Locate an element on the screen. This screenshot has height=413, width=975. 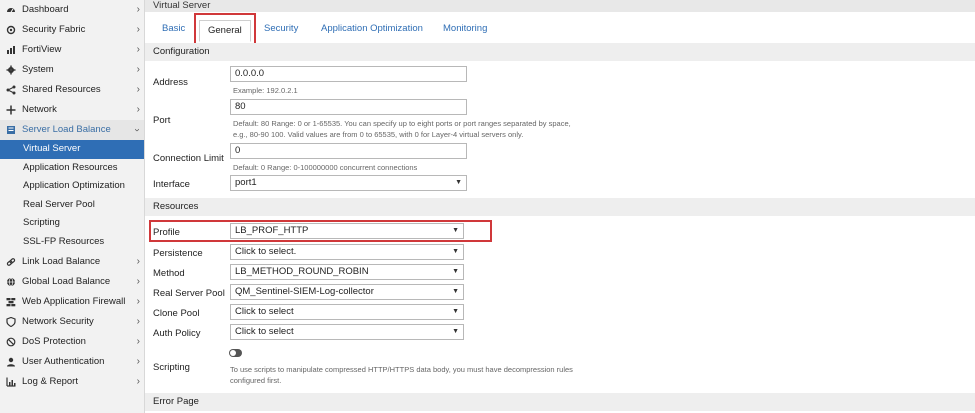
sidebar-item-user-authentication: User Authentication › is located at coordinates (72, 362).